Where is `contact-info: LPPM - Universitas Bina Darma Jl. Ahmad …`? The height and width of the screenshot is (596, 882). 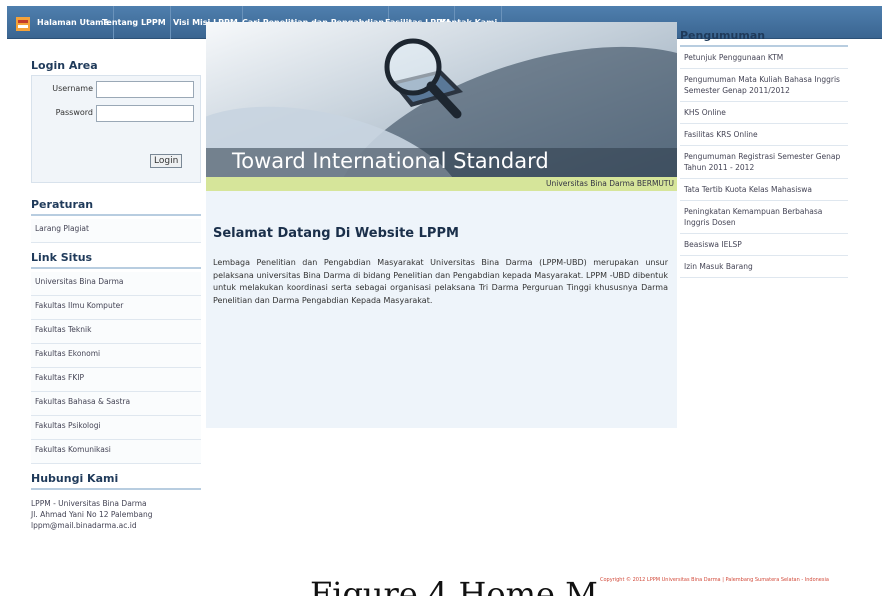
contact-info: LPPM - Universitas Bina Darma Jl. Ahmad … is located at coordinates (116, 514).